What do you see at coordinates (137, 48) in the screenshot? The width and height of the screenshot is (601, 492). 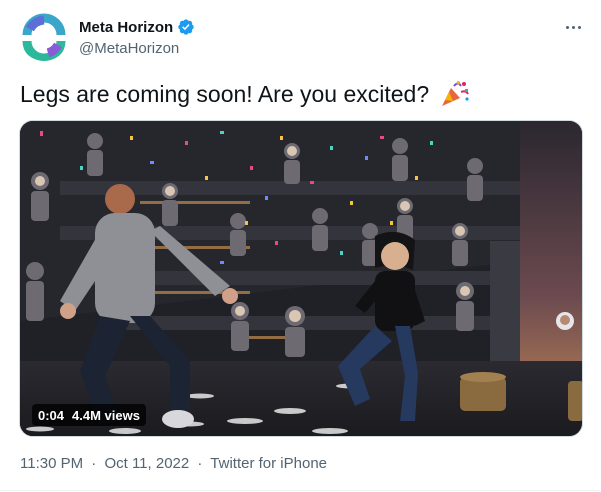 I see `author-handle: @MetaHorizon` at bounding box center [137, 48].